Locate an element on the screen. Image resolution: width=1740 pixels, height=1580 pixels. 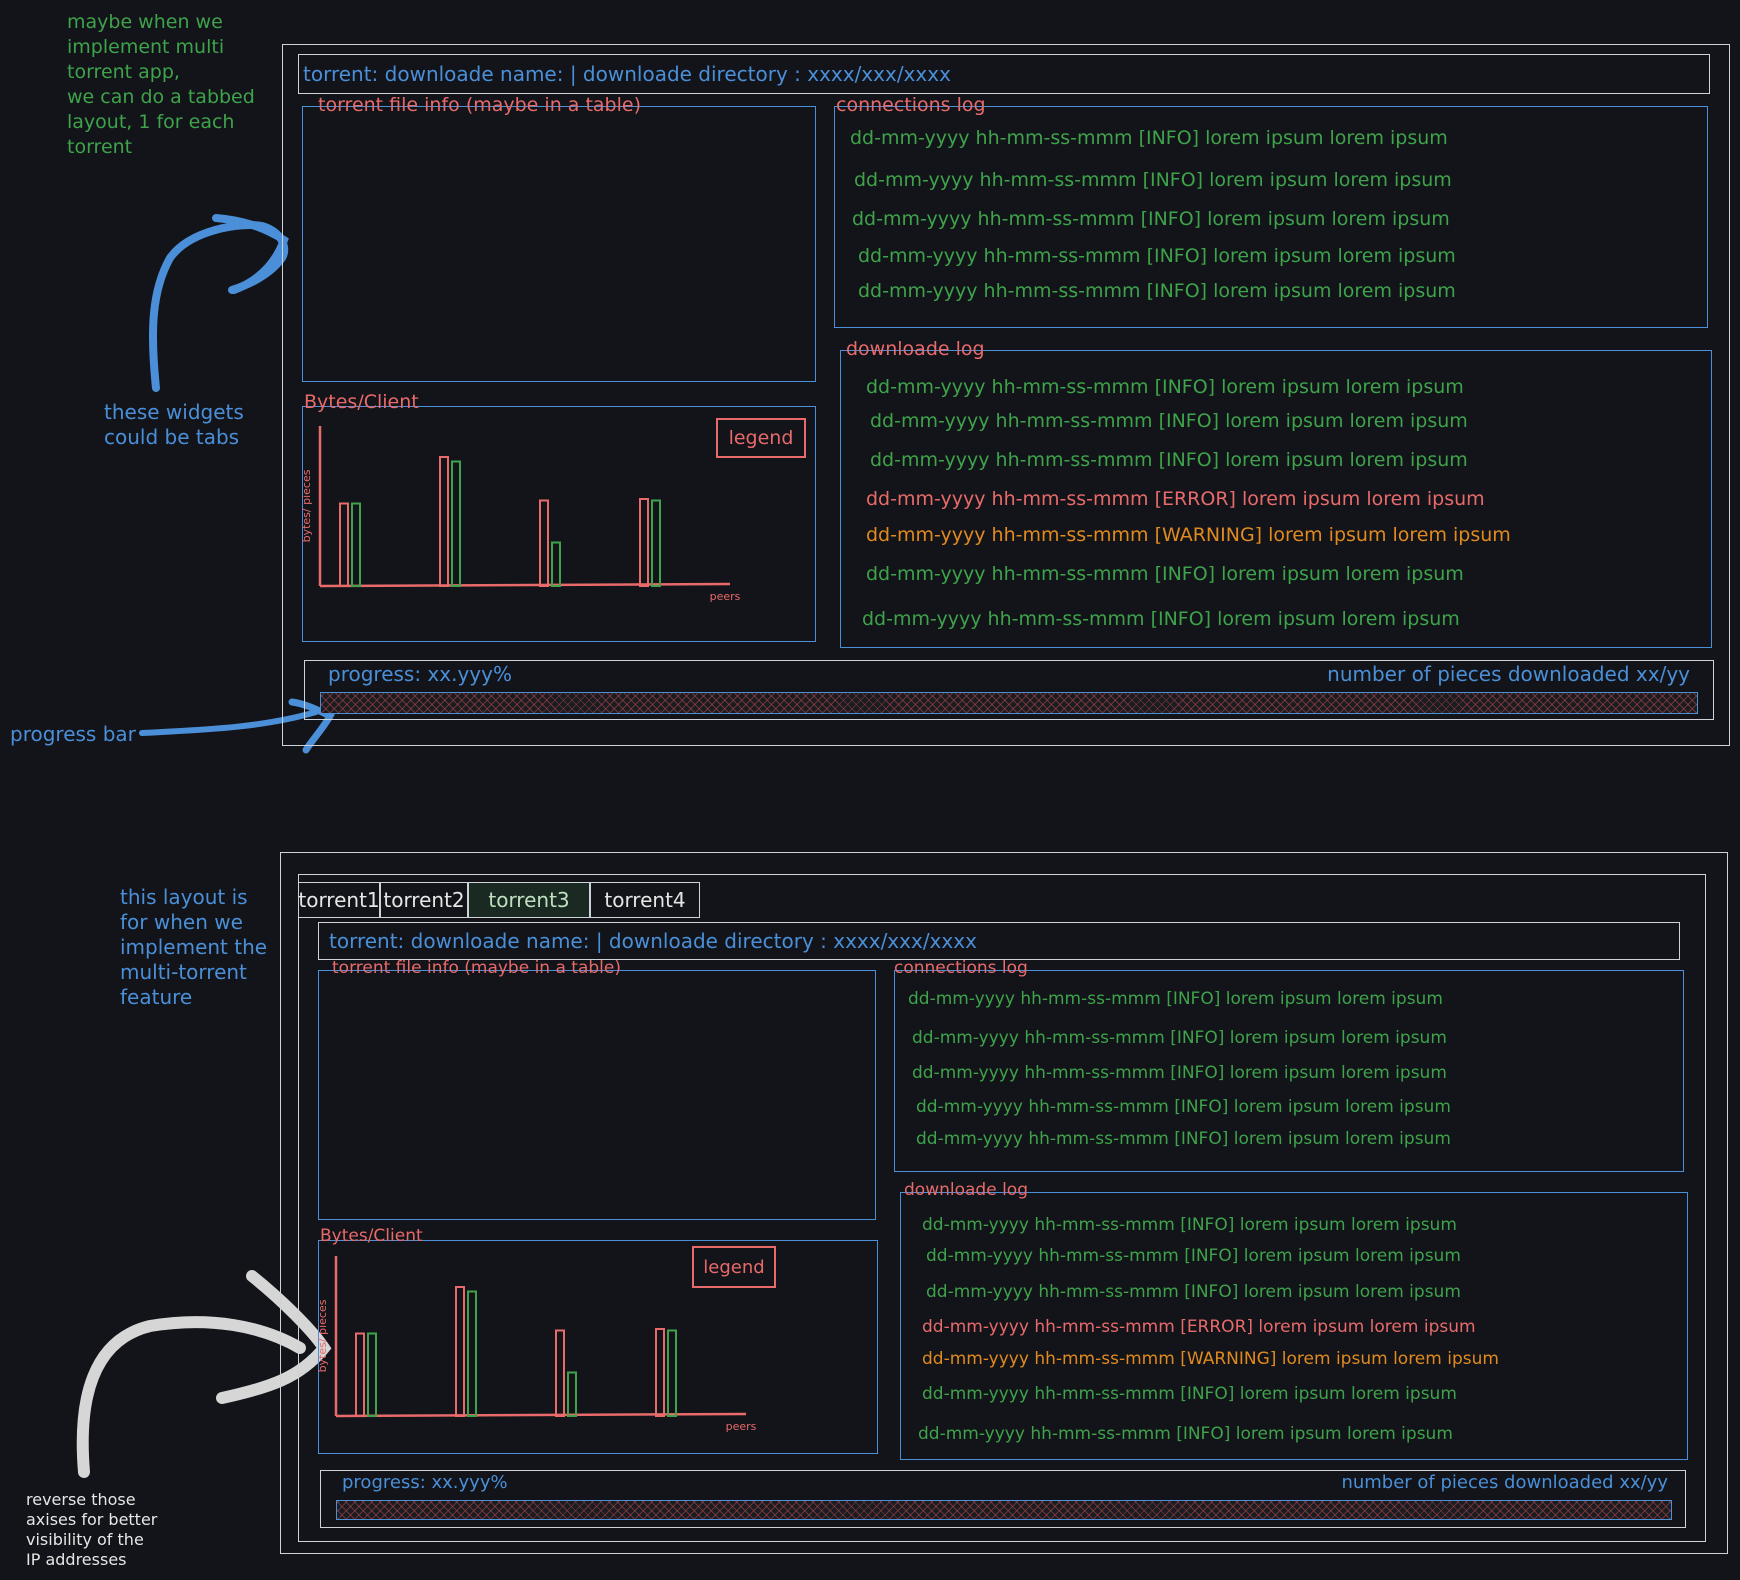
widgets-arrow-head-icon is located at coordinates (250, 254).